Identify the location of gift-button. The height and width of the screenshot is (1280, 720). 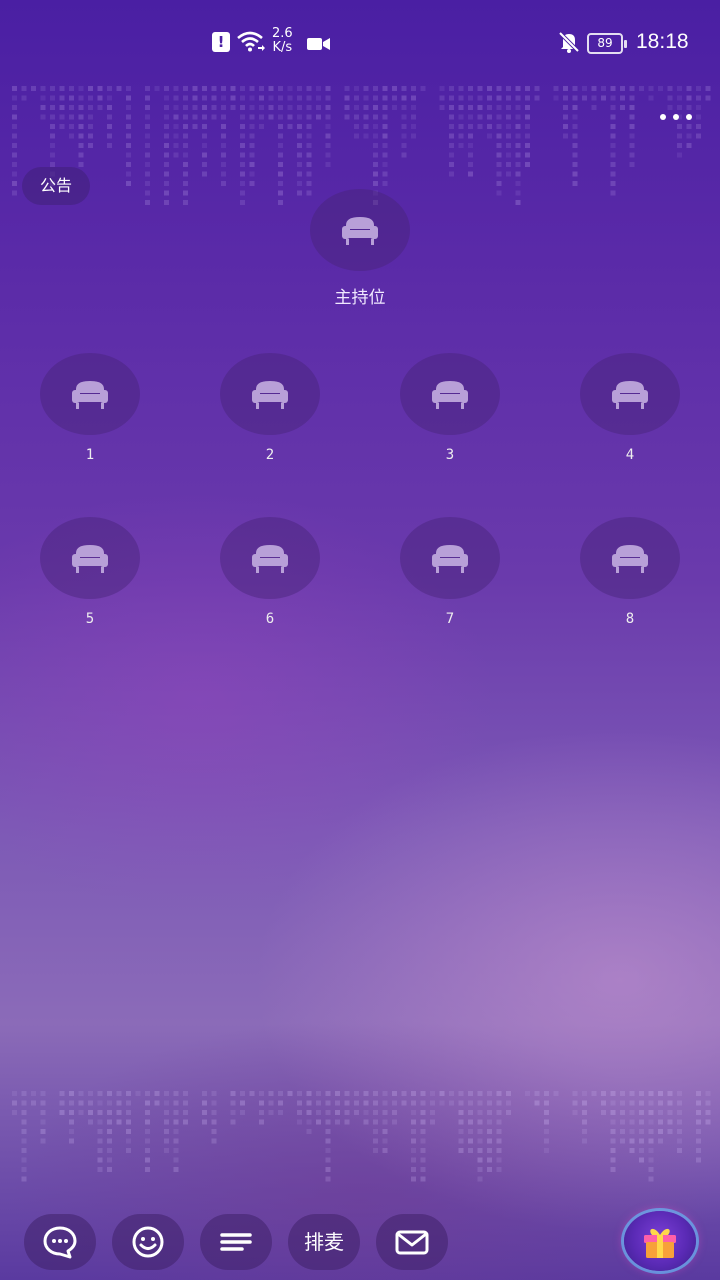
(660, 1241).